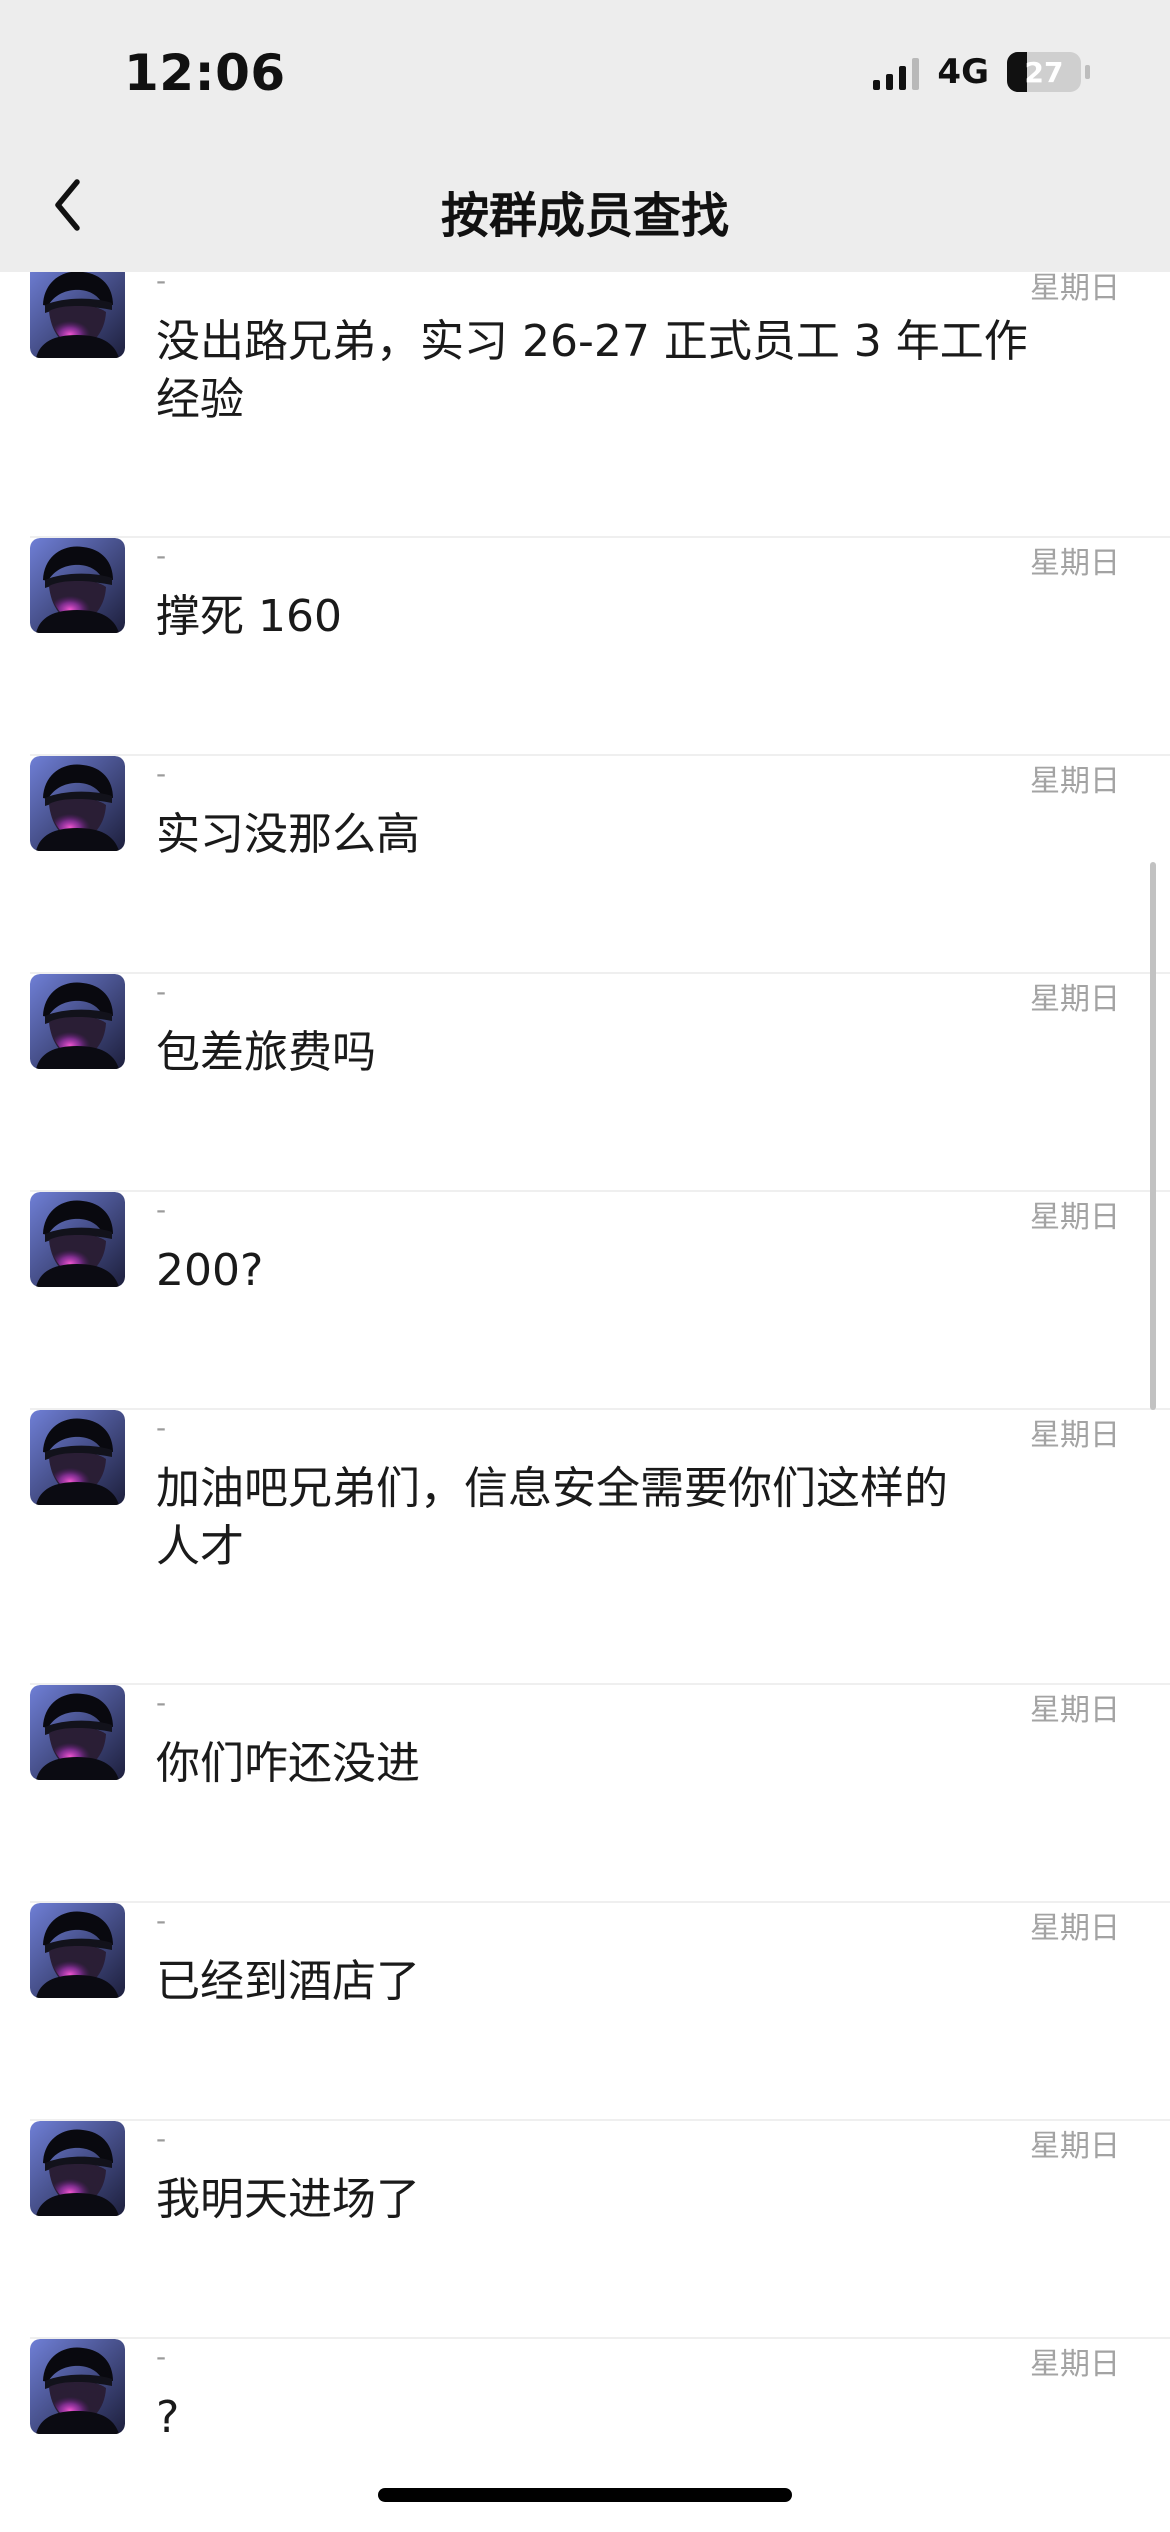 The height and width of the screenshot is (2532, 1170). What do you see at coordinates (200, 399) in the screenshot?
I see `message-text-line: 经验` at bounding box center [200, 399].